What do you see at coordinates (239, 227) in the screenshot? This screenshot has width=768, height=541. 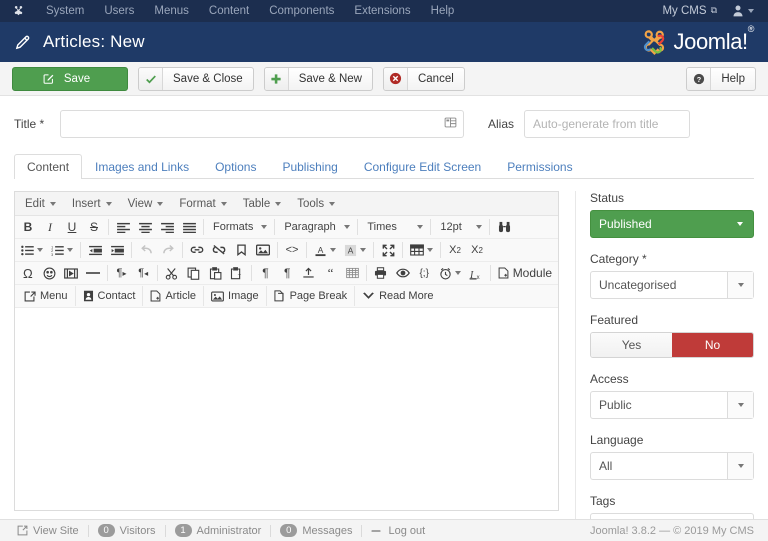 I see `formats-dropdown: Formats` at bounding box center [239, 227].